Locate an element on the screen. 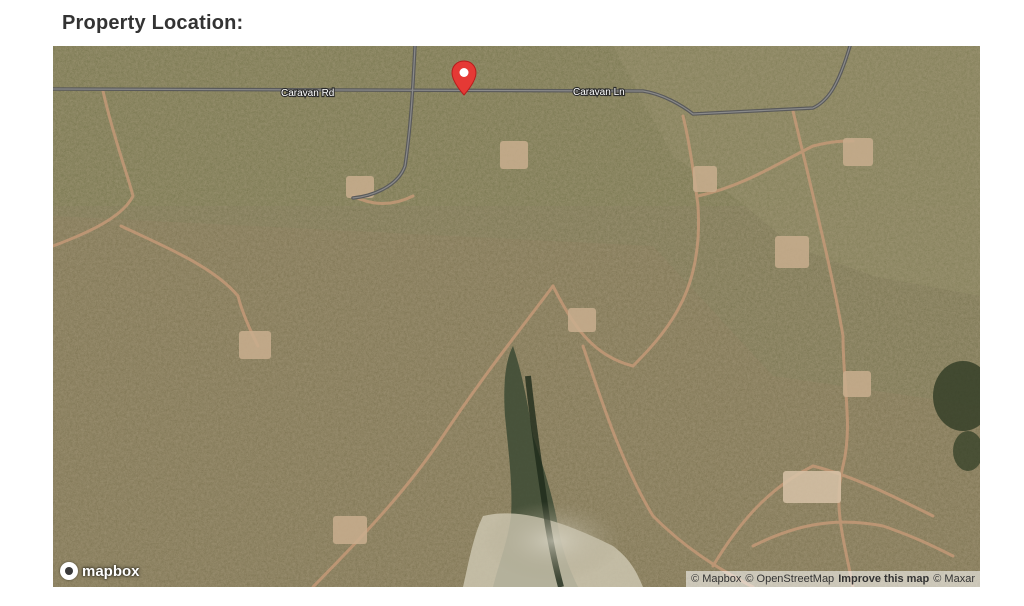  mapbox-logo: mapbox is located at coordinates (100, 571).